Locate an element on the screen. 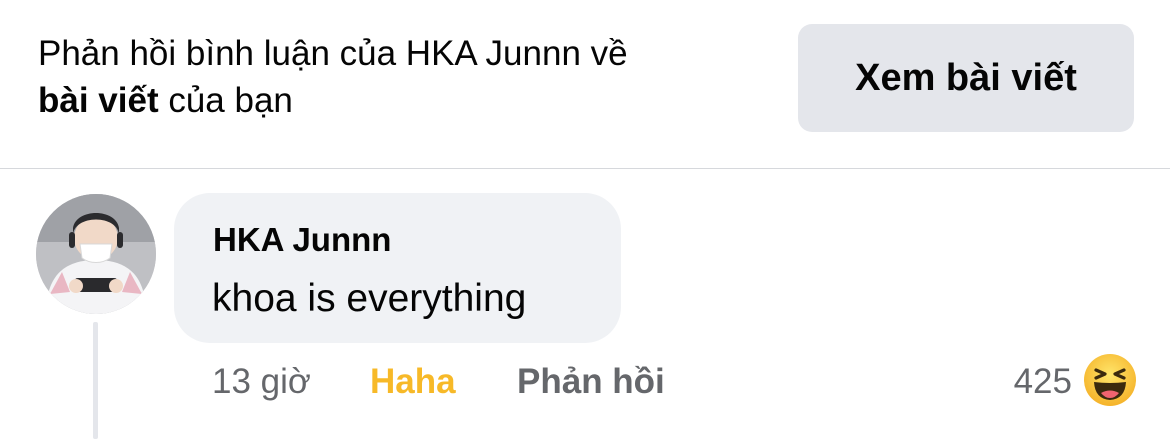  avatar is located at coordinates (96, 254).